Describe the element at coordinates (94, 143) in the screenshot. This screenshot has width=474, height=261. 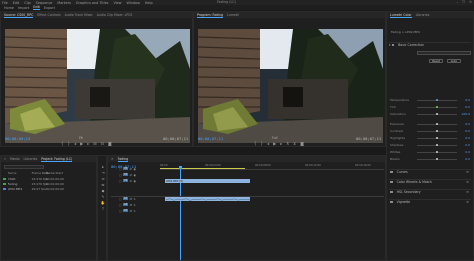
I see `insert-icon: ⊞` at that location.